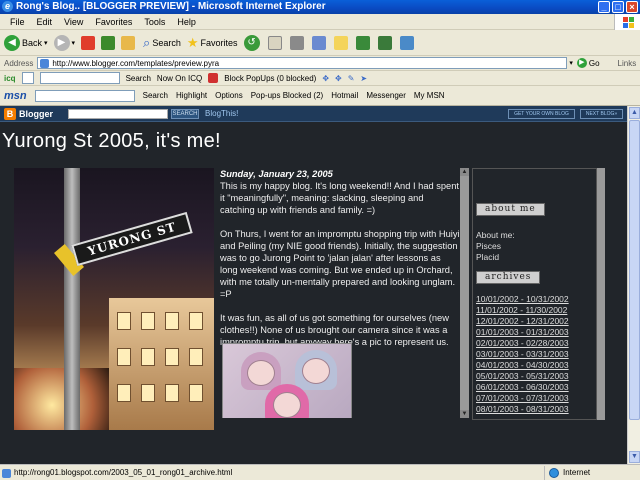  What do you see at coordinates (588, 63) in the screenshot?
I see `go-button: ▶ Go` at bounding box center [588, 63].